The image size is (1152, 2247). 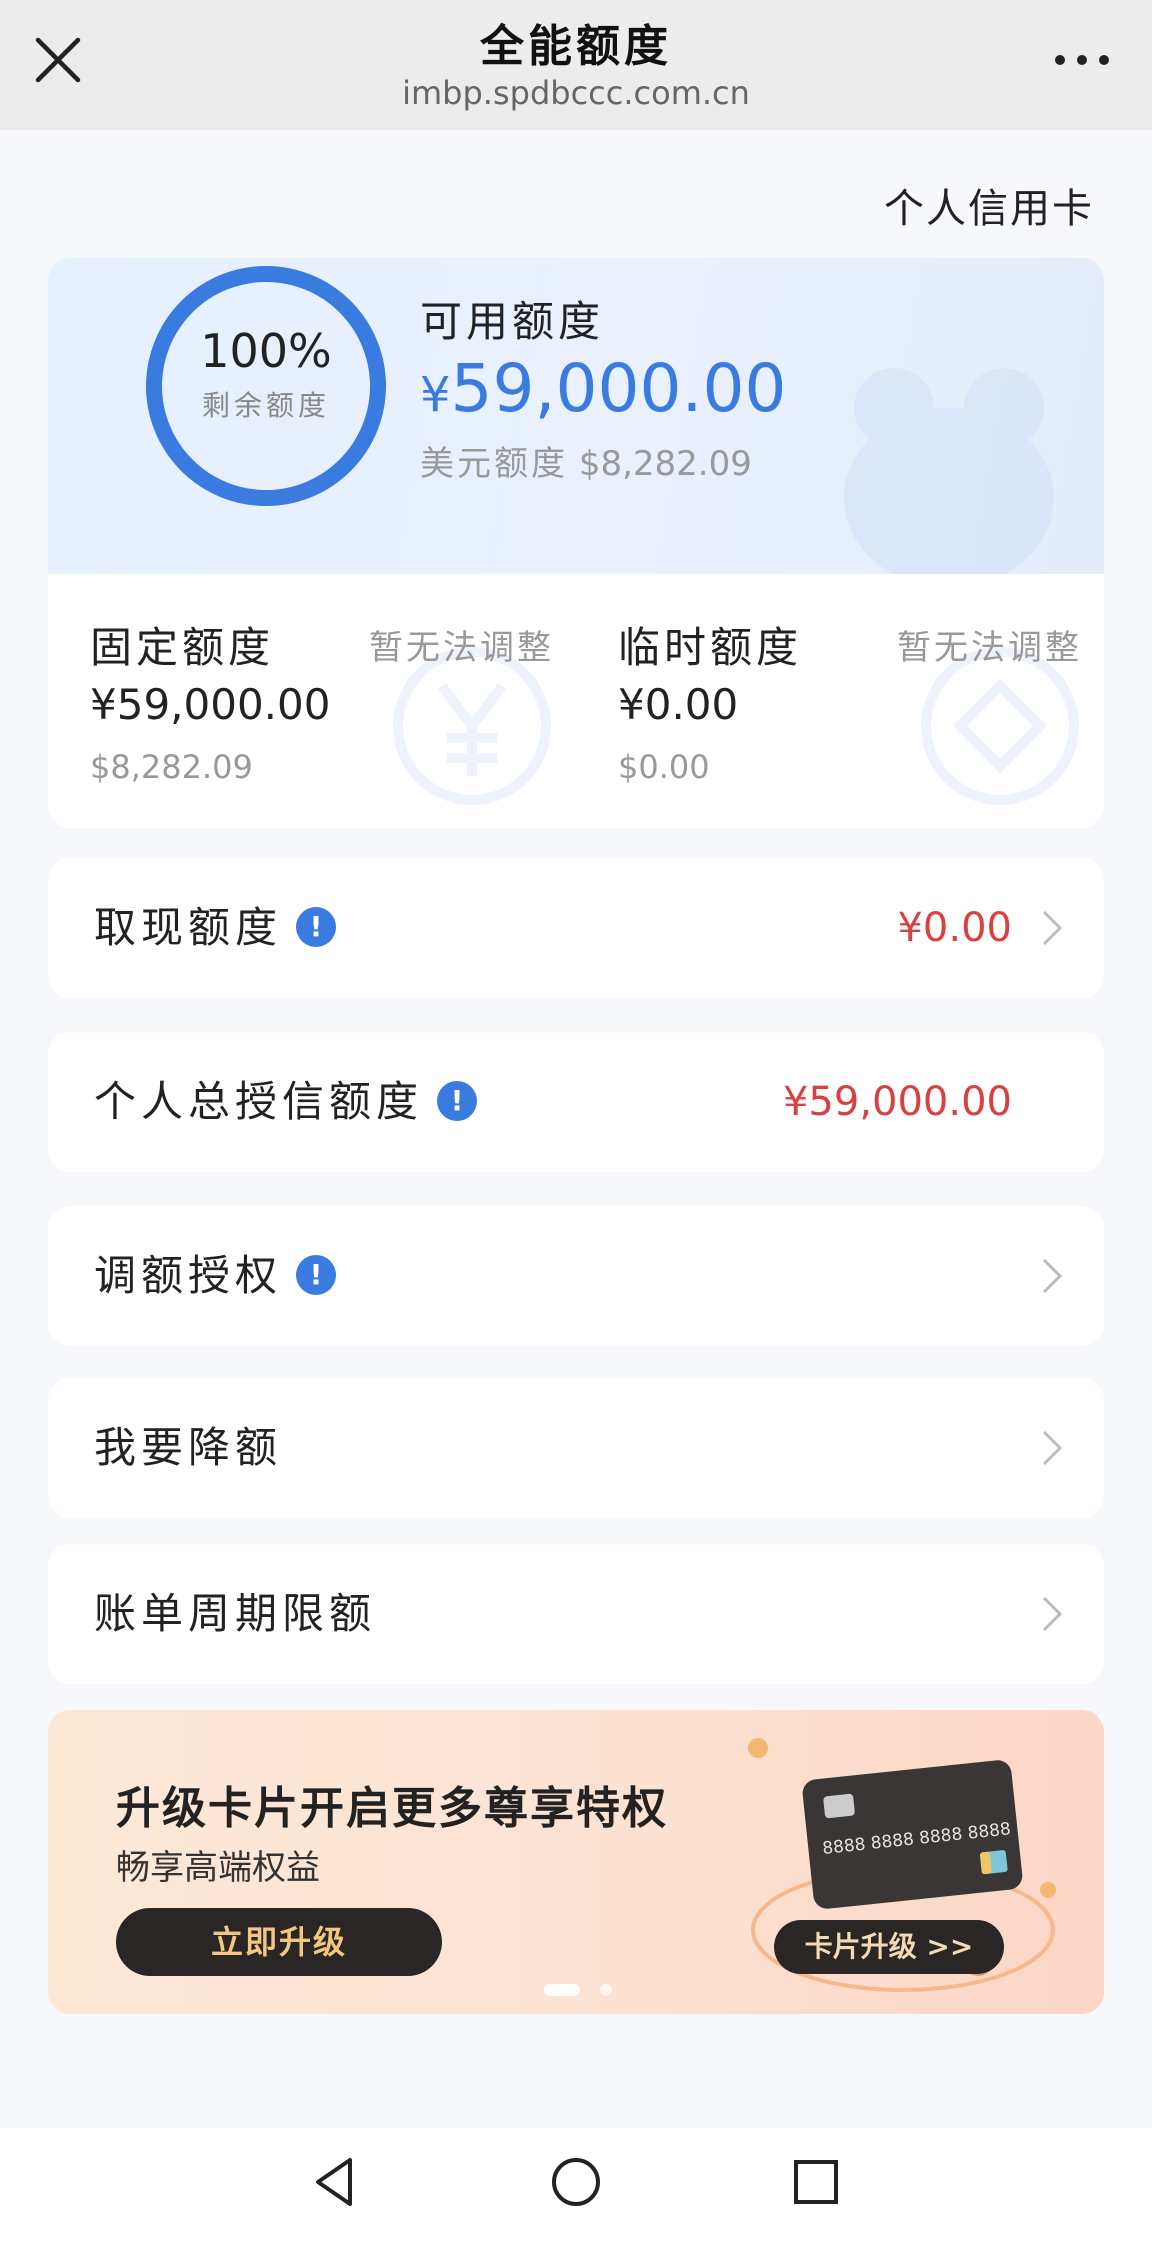 I want to click on mascot-watermark-icon, so click(x=949, y=471).